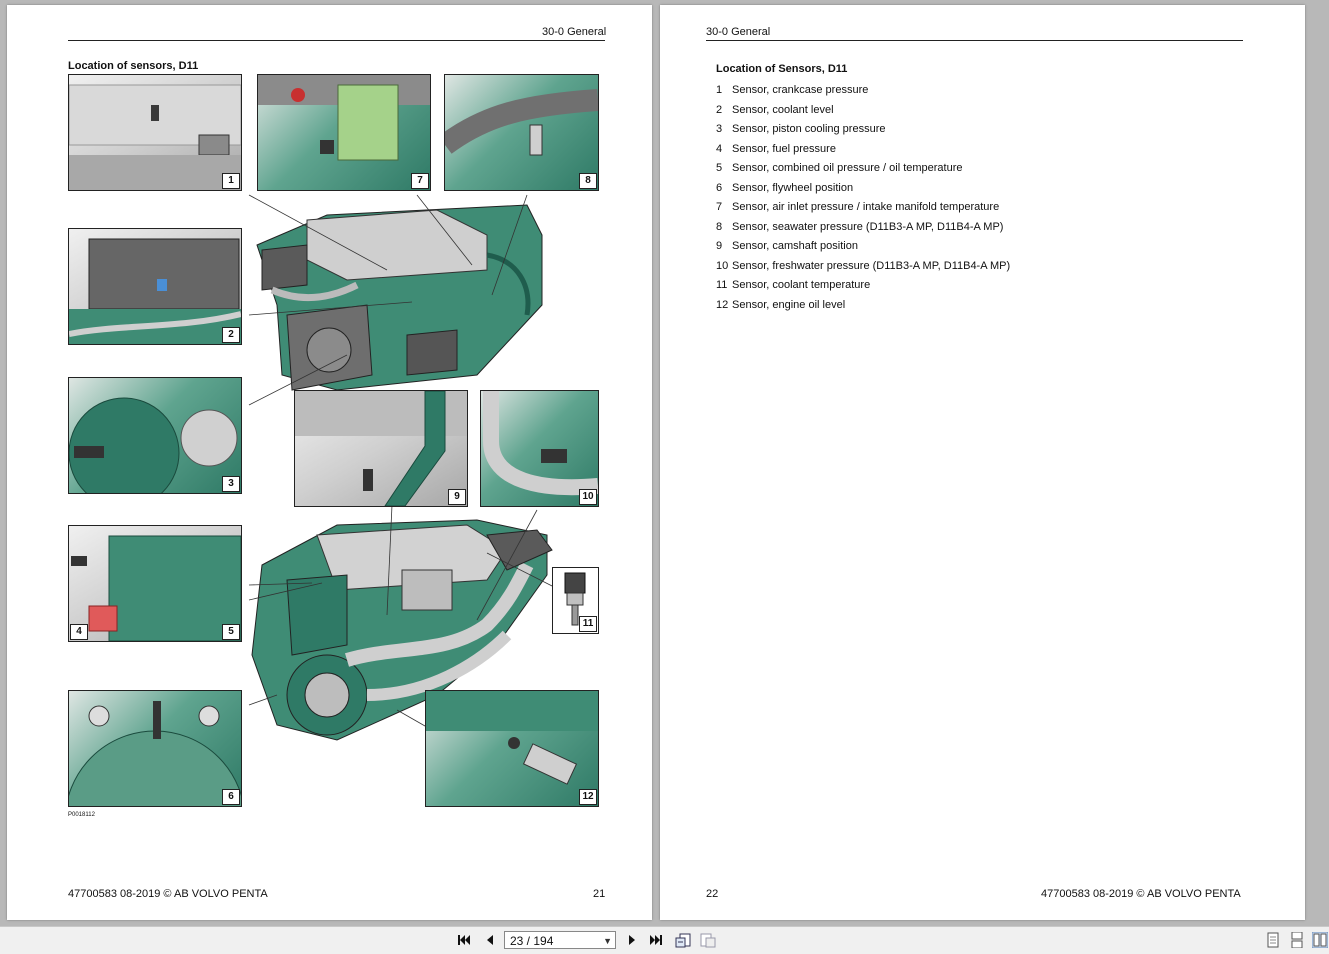 The width and height of the screenshot is (1329, 954). I want to click on piston-cooling-sensor-detail, so click(153, 445).